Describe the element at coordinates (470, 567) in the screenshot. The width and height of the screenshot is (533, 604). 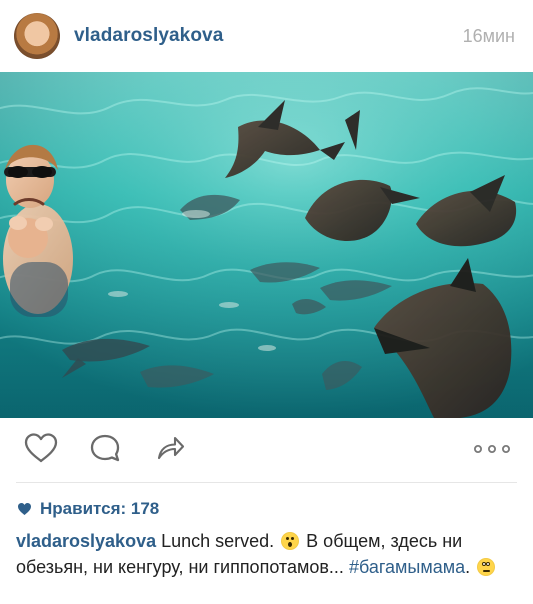
I see `caption-text-part-3: .` at that location.